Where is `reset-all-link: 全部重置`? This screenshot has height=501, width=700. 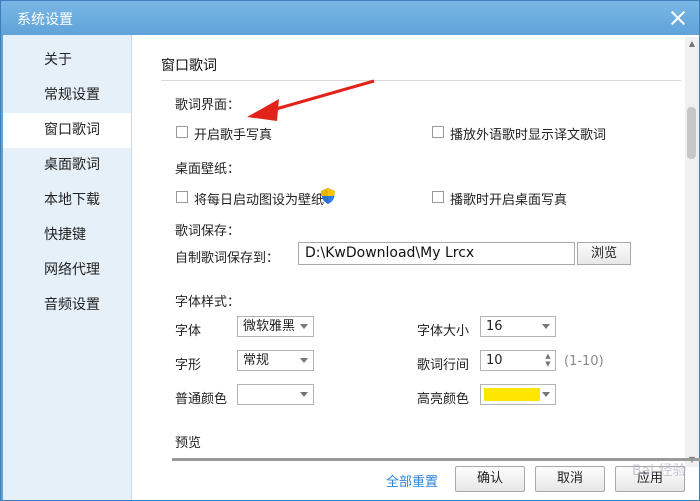
reset-all-link: 全部重置 is located at coordinates (412, 480).